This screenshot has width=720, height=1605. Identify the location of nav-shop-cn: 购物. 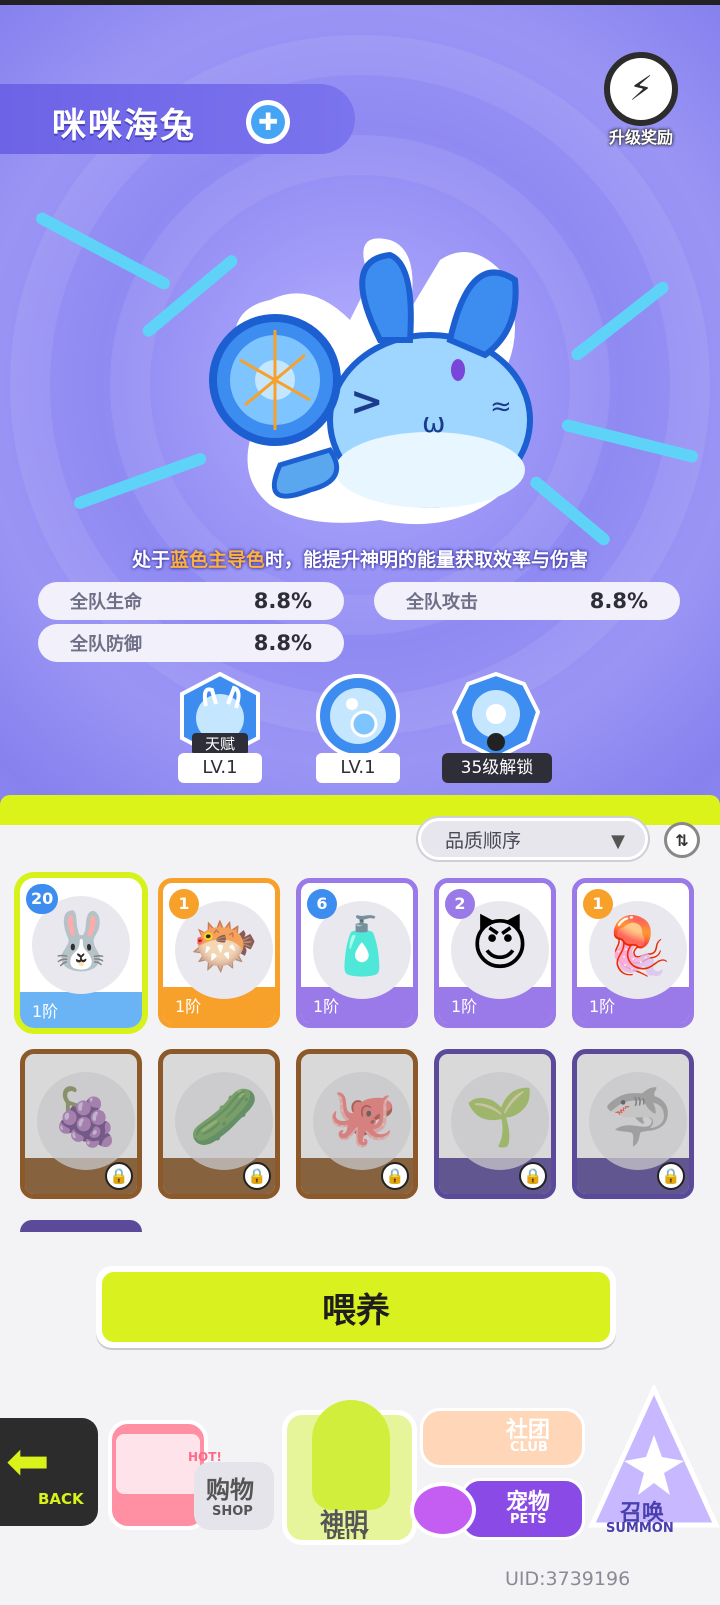
(230, 1490).